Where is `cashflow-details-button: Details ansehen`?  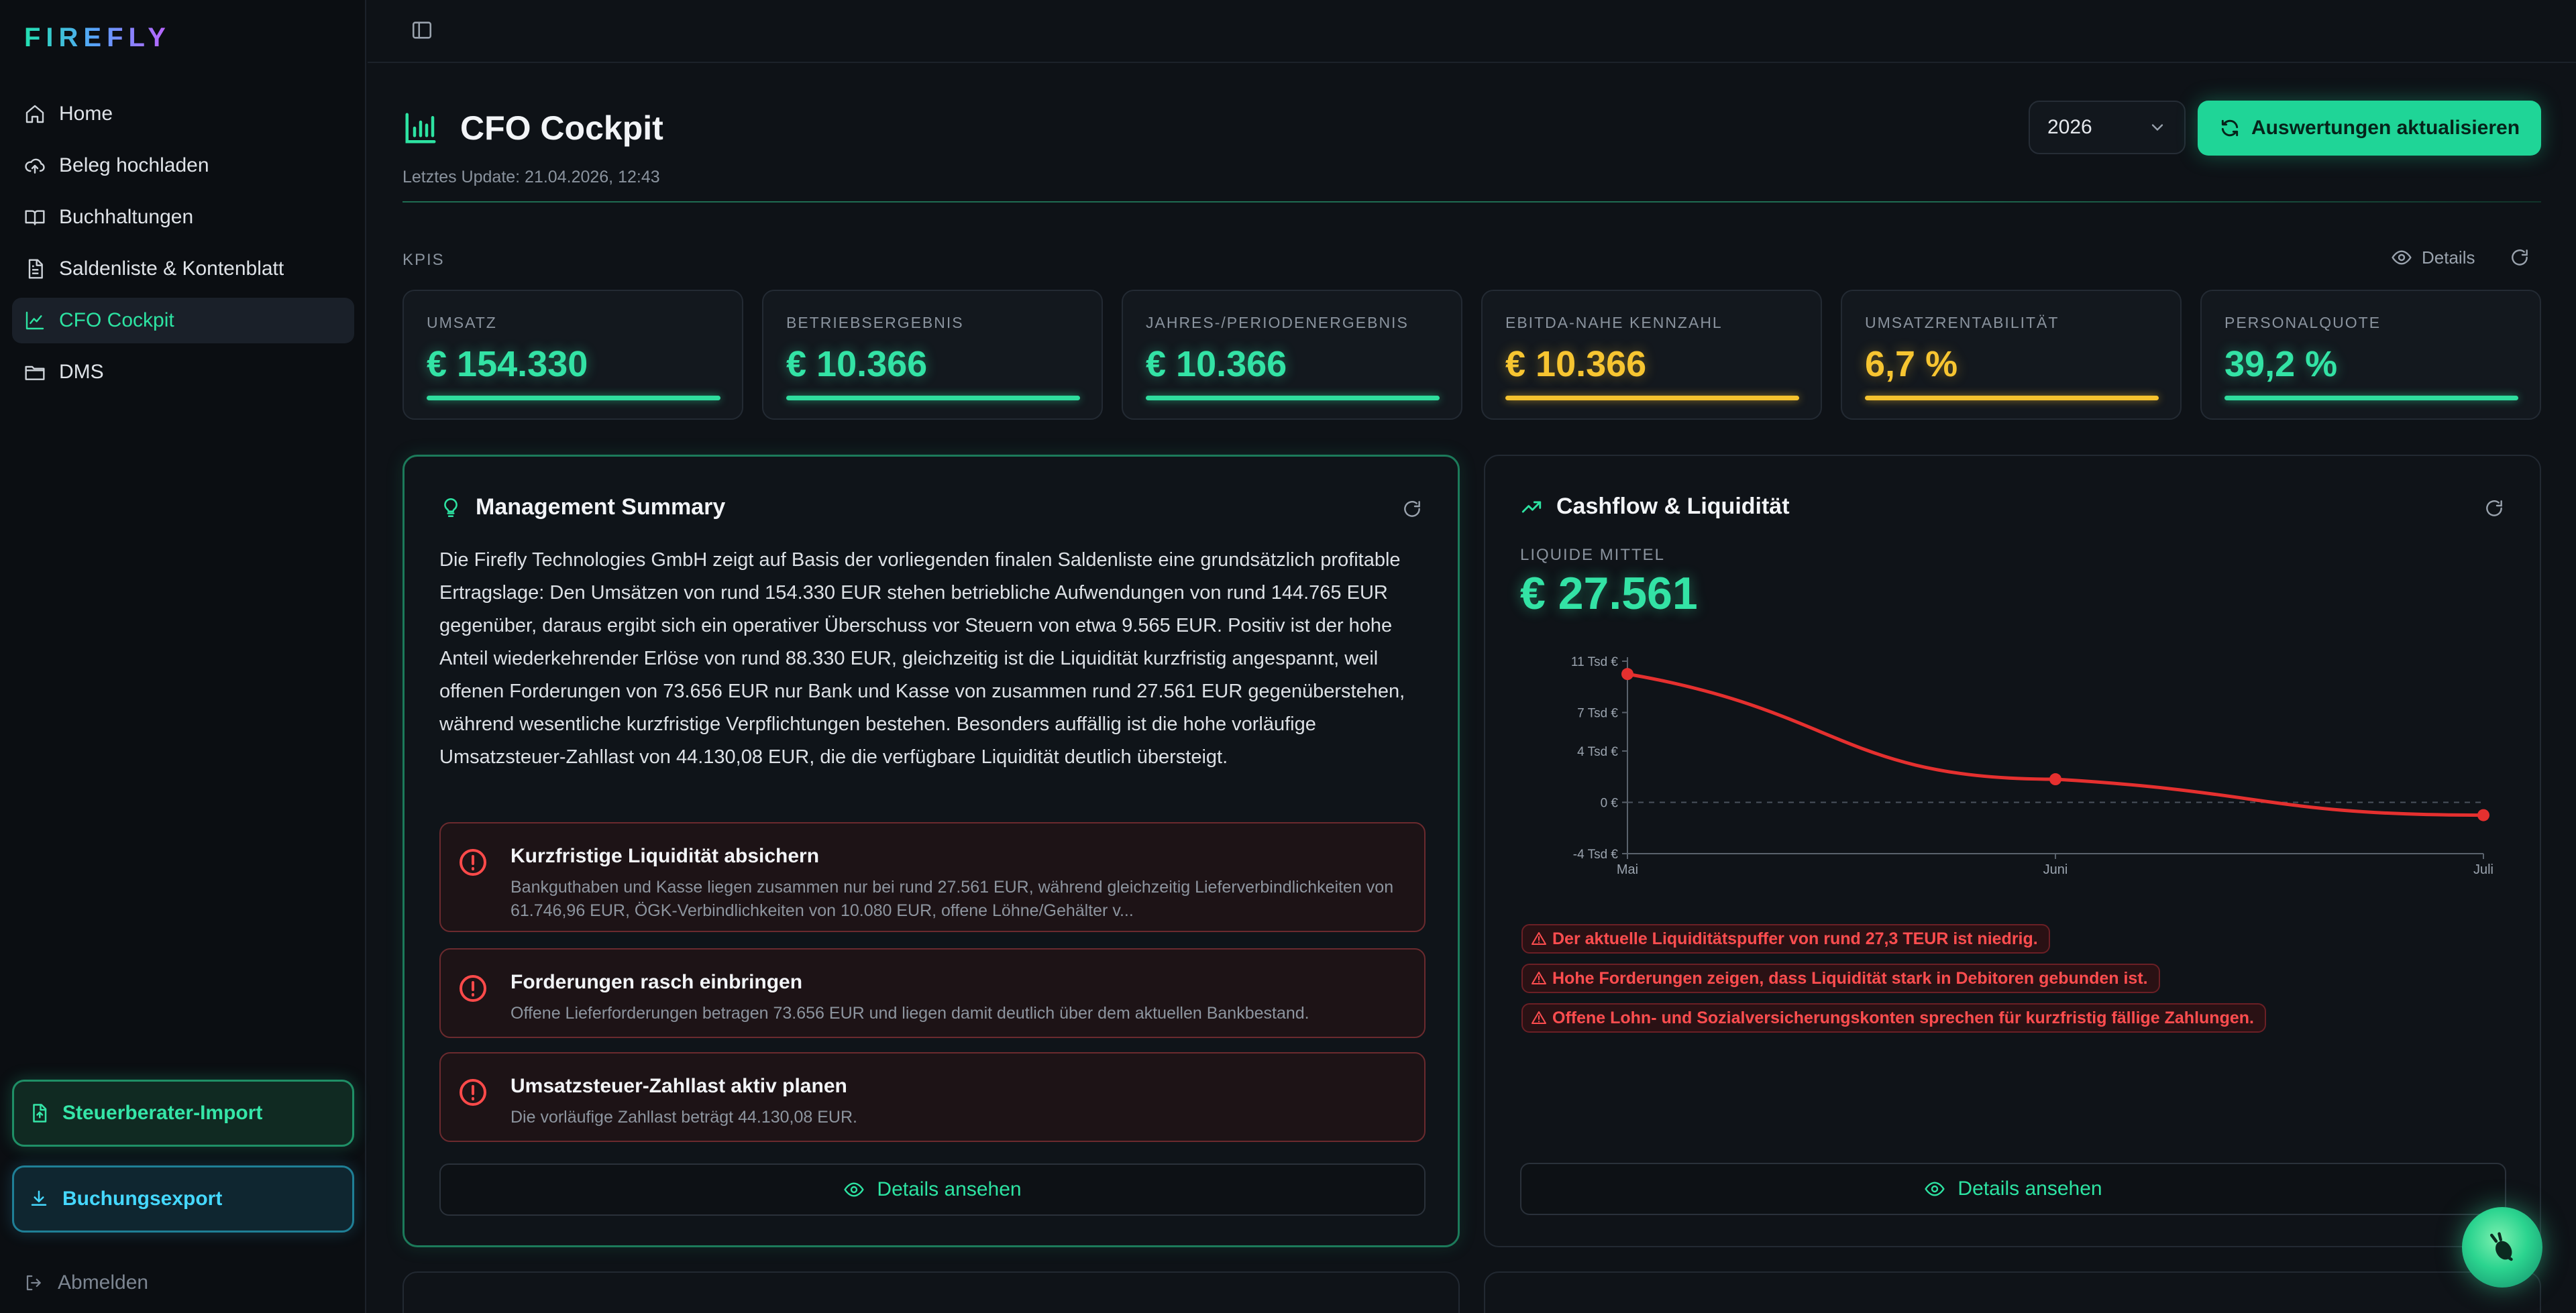
cashflow-details-button: Details ansehen is located at coordinates (2013, 1189).